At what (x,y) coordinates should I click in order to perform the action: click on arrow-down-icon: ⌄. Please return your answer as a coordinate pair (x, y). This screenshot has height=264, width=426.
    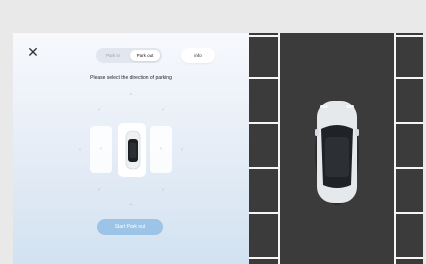
    Looking at the image, I should click on (131, 204).